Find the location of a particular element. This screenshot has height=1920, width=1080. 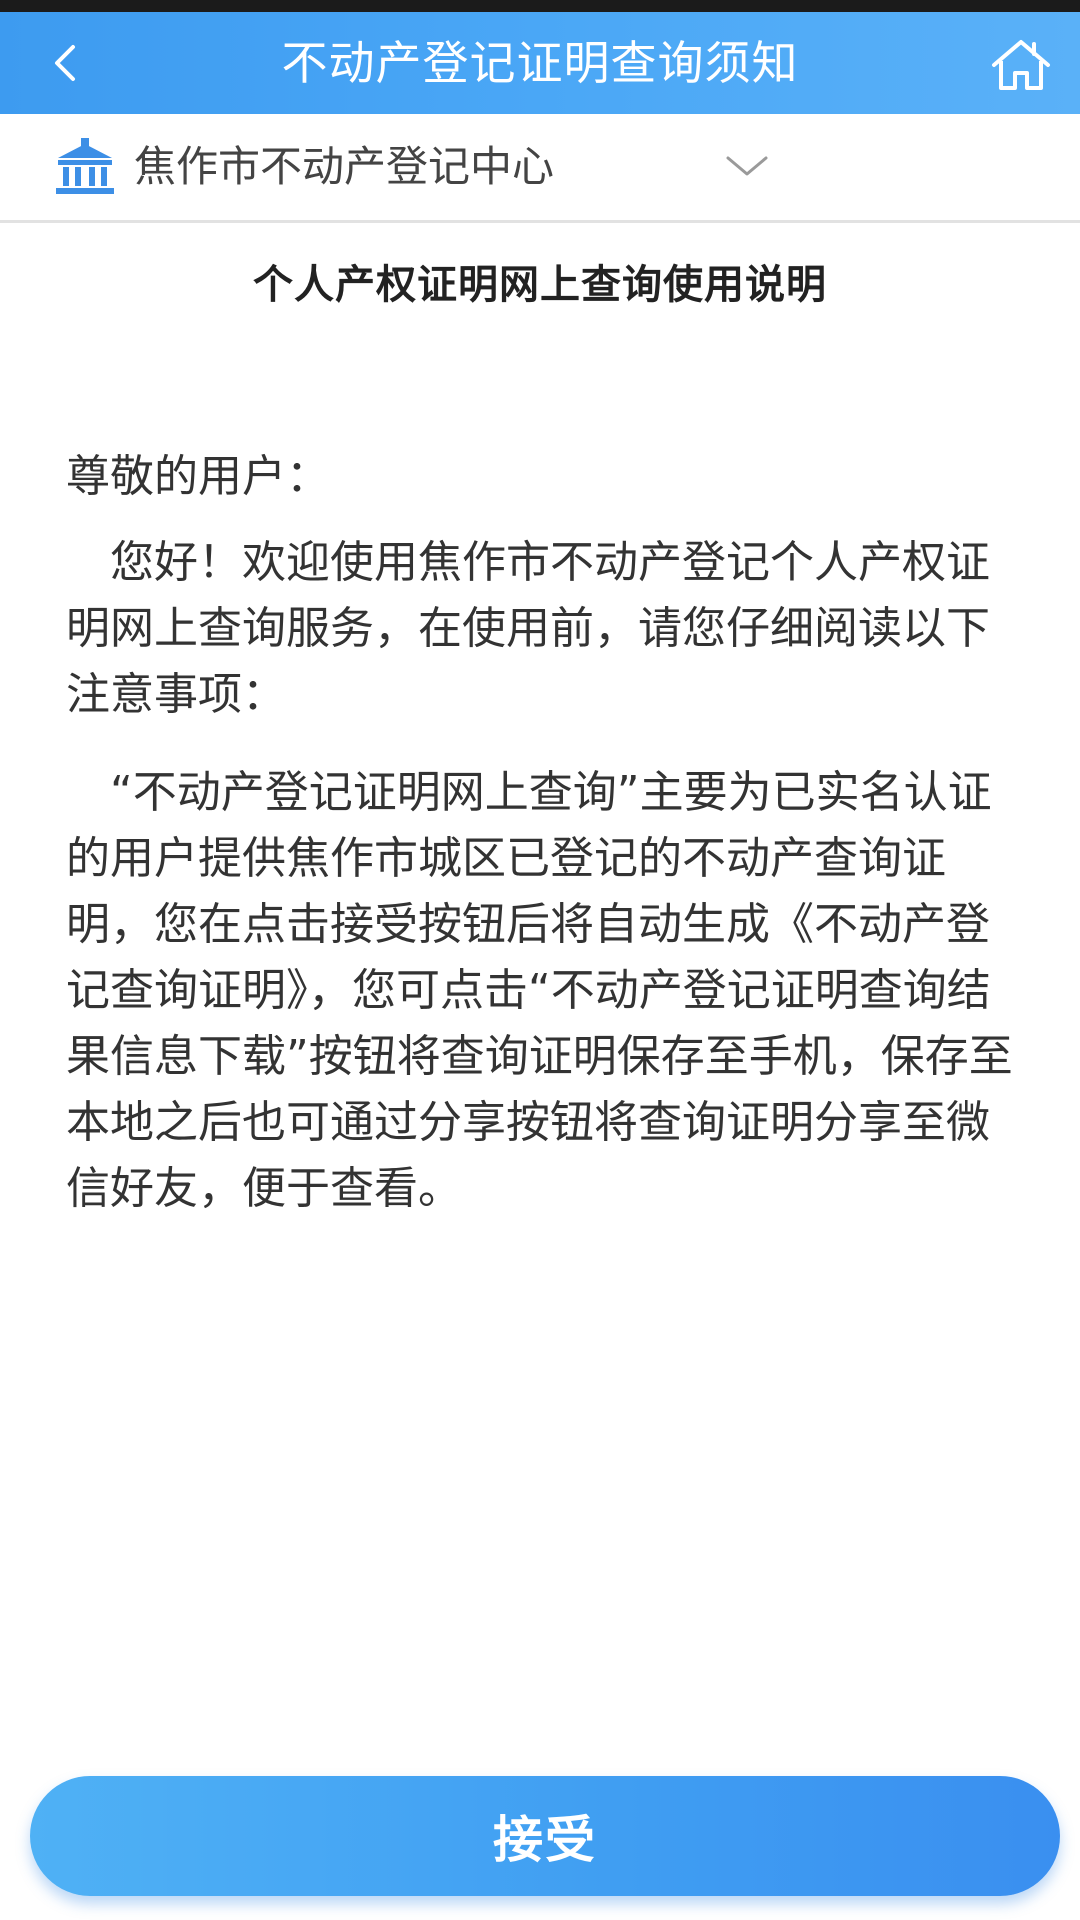

home-icon is located at coordinates (1021, 65).